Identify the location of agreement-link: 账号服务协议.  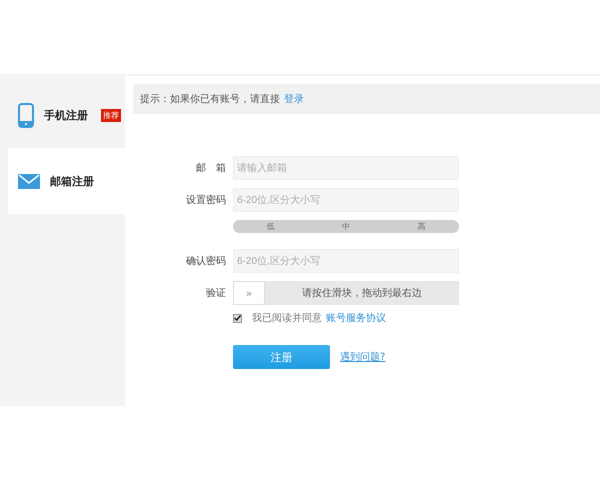
(356, 318).